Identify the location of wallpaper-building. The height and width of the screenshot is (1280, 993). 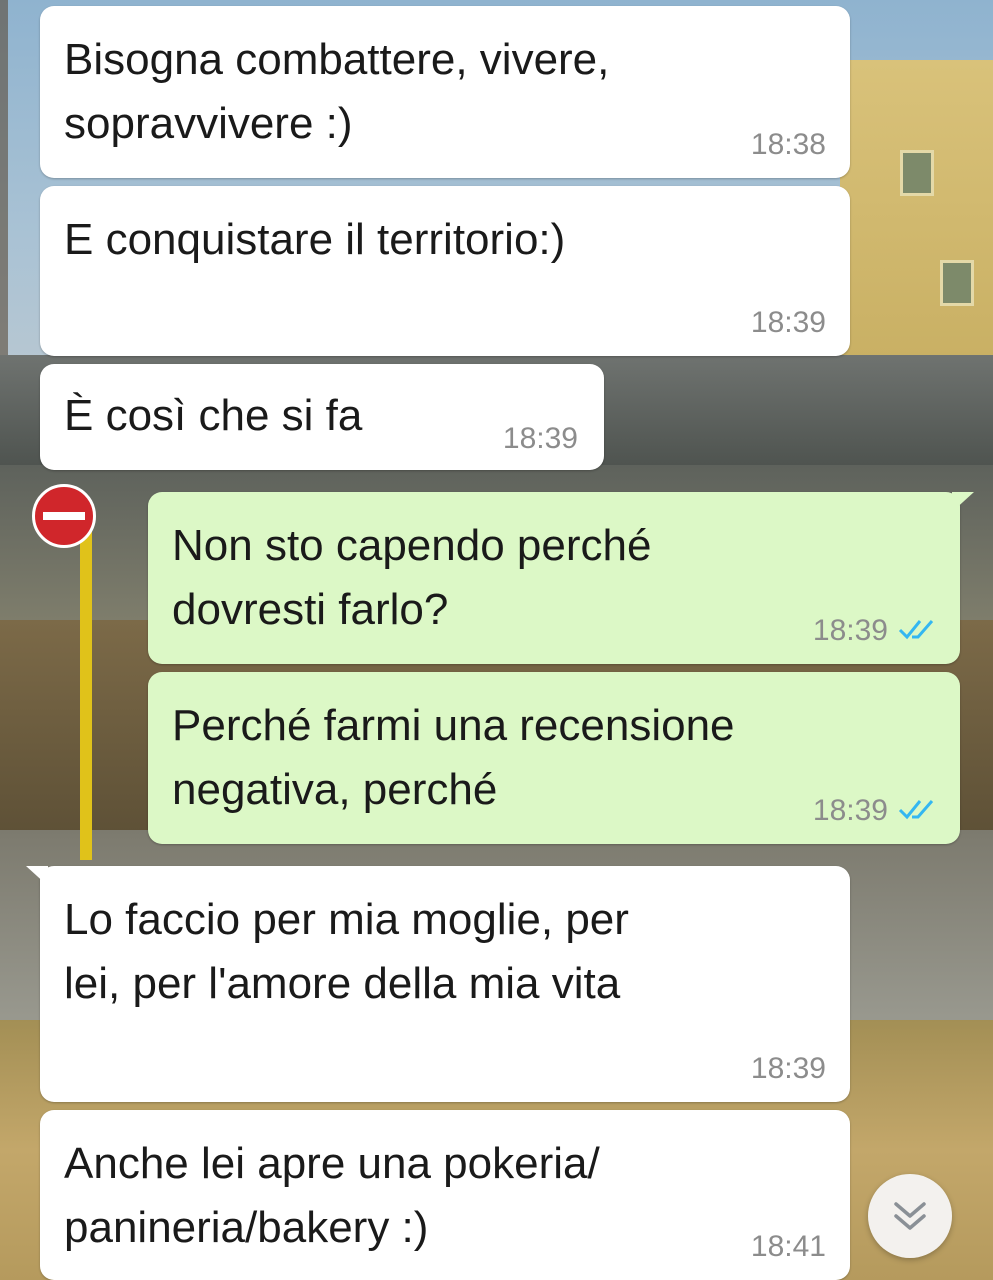
(916, 210).